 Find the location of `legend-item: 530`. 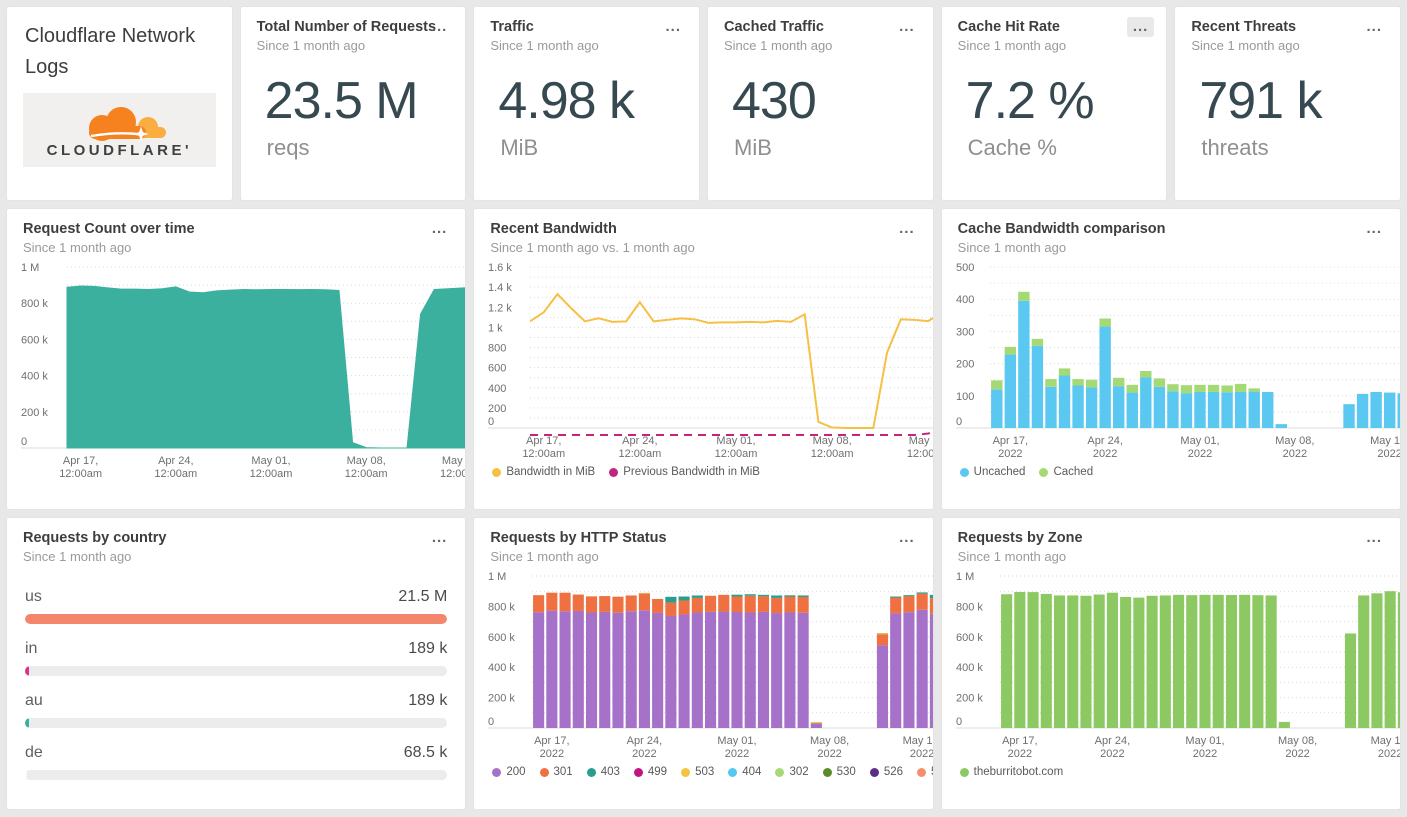

legend-item: 530 is located at coordinates (839, 772).